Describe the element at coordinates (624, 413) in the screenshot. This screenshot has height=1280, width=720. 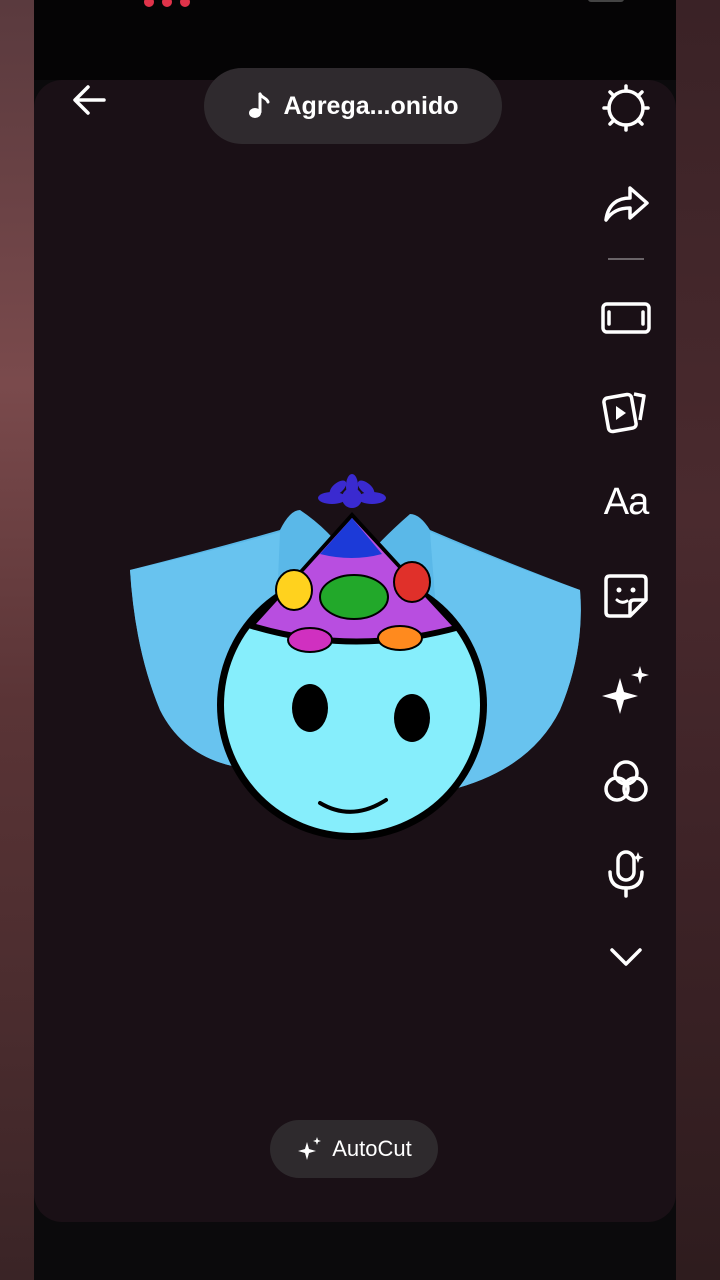
I see `video-cards-icon` at that location.